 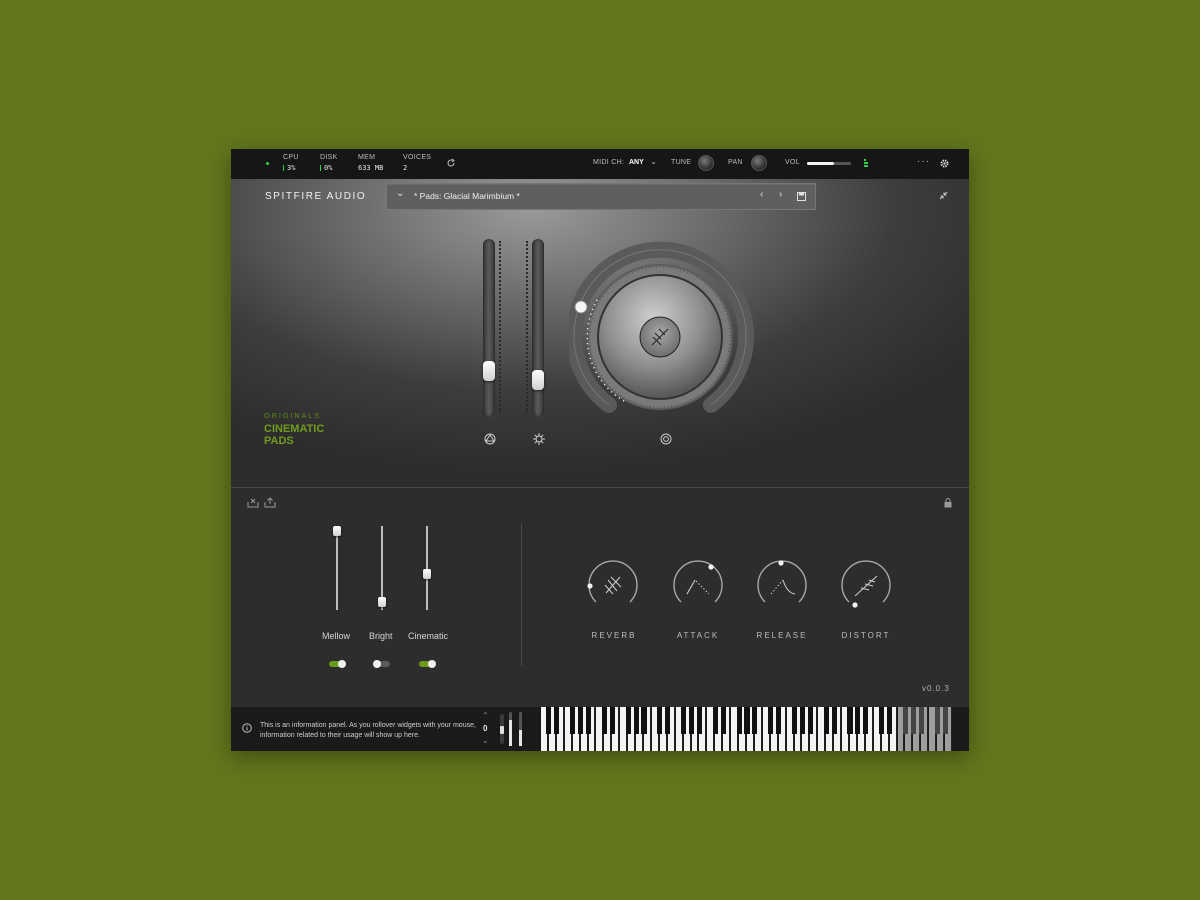 I want to click on pitch-wheel, so click(x=502, y=729).